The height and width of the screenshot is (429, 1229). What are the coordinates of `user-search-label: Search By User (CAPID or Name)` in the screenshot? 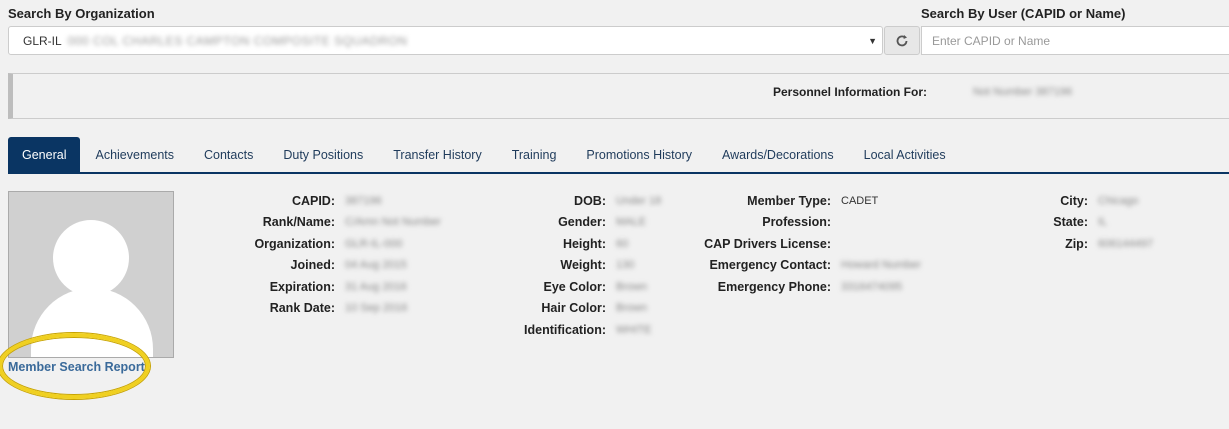 It's located at (1023, 13).